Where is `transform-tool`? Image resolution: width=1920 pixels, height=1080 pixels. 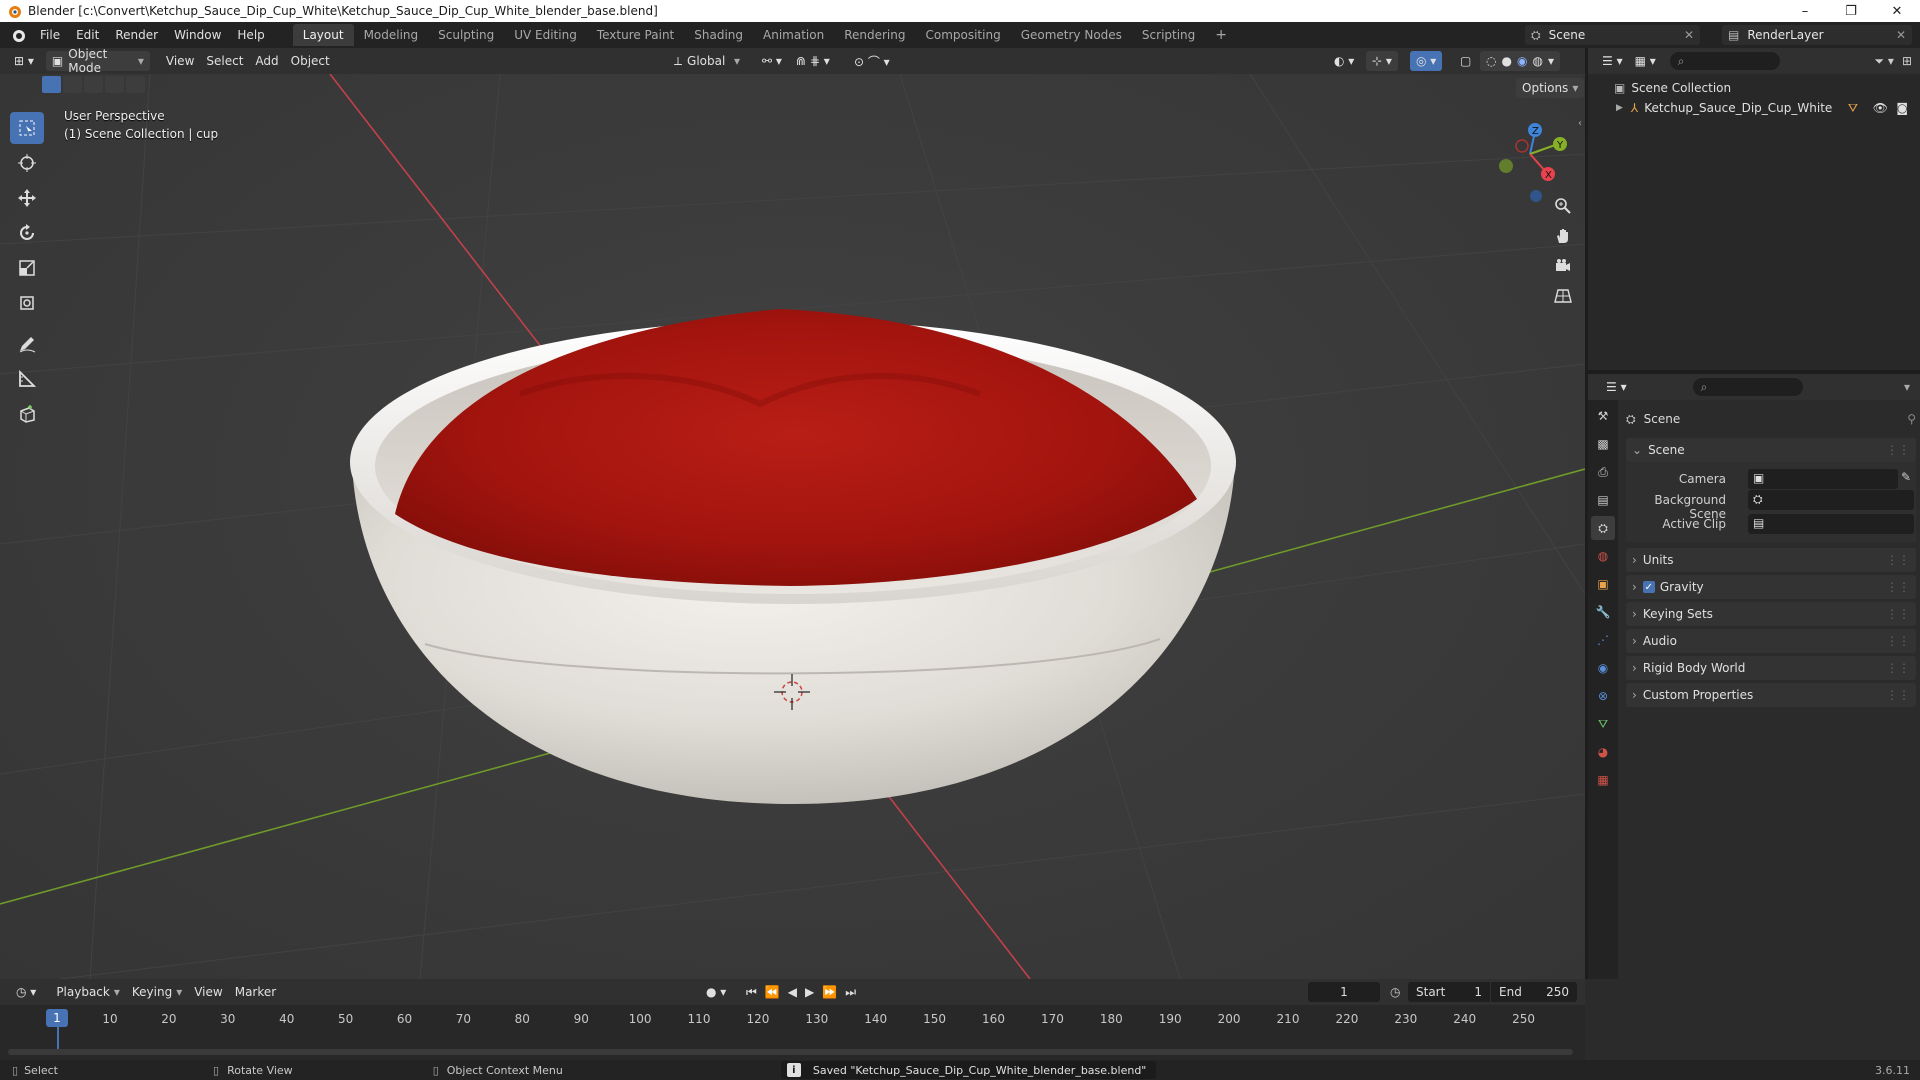 transform-tool is located at coordinates (27, 303).